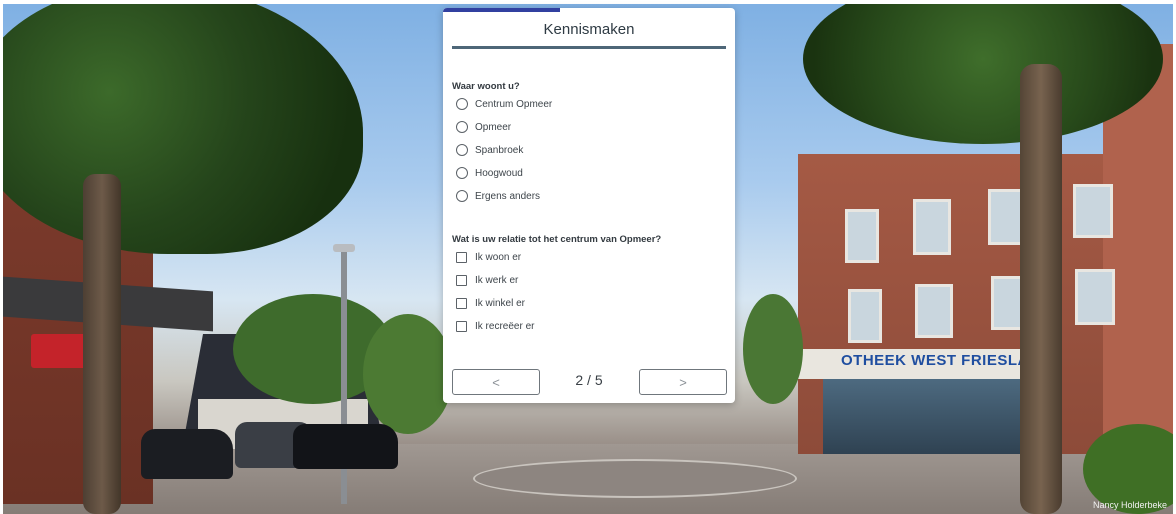 This screenshot has width=1176, height=514. I want to click on radio-option: Opmeer, so click(483, 127).